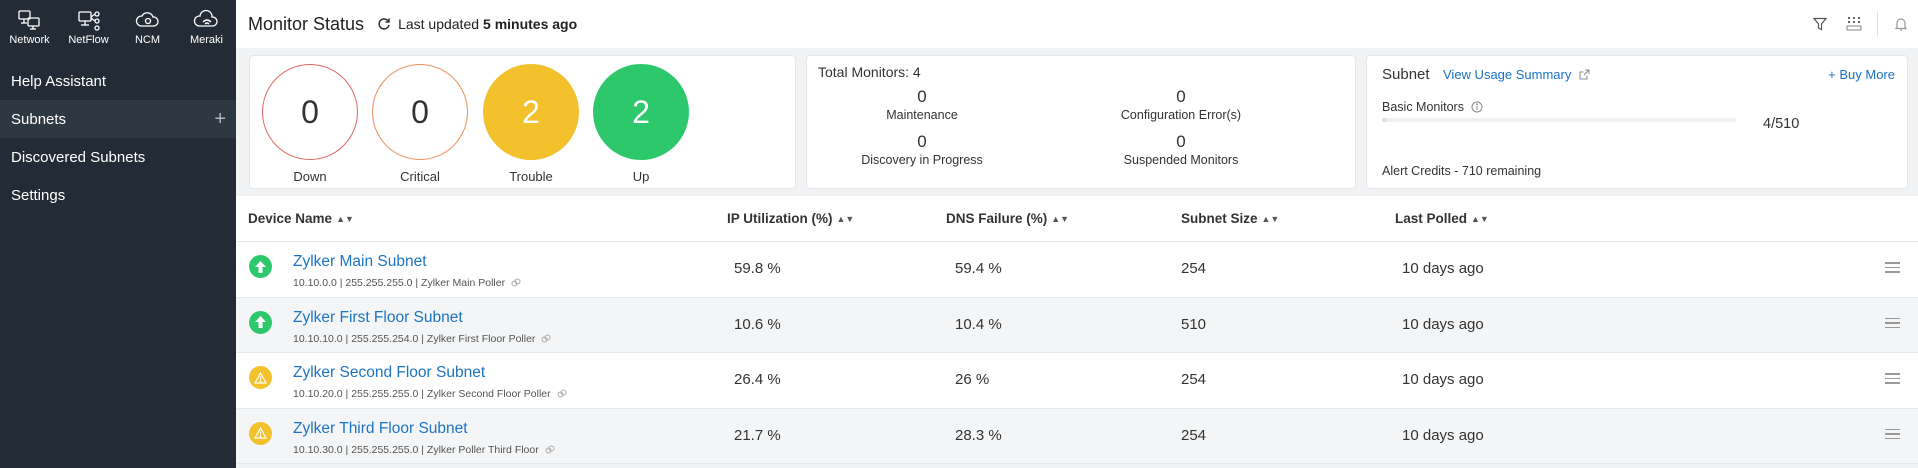  What do you see at coordinates (922, 160) in the screenshot?
I see `stat-label: Discovery in Progress` at bounding box center [922, 160].